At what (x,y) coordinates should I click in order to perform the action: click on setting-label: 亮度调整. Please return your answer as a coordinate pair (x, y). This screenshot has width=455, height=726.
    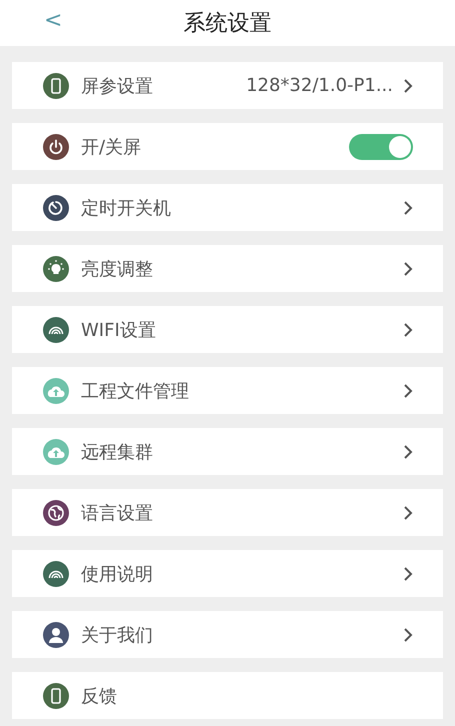
    Looking at the image, I should click on (117, 269).